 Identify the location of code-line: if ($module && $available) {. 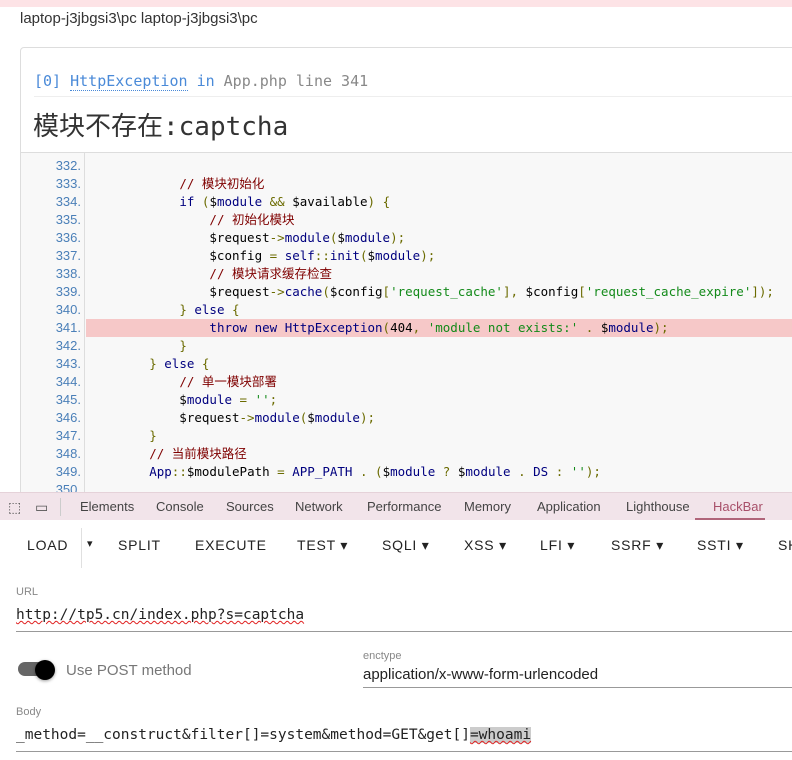
(285, 201).